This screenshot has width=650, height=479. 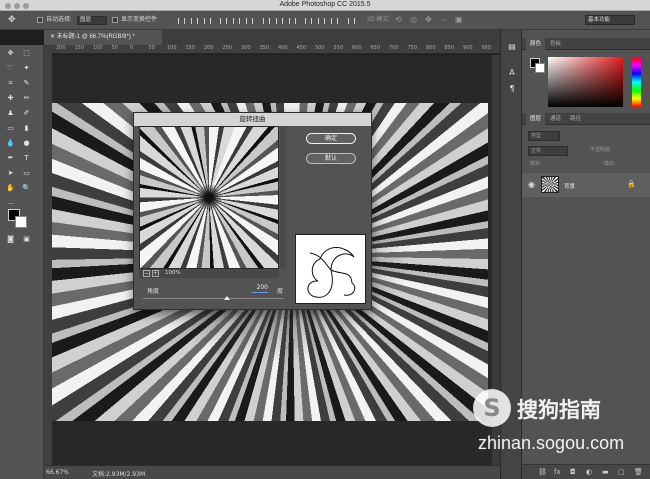 I want to click on ruler-tick: 50, so click(x=151, y=48).